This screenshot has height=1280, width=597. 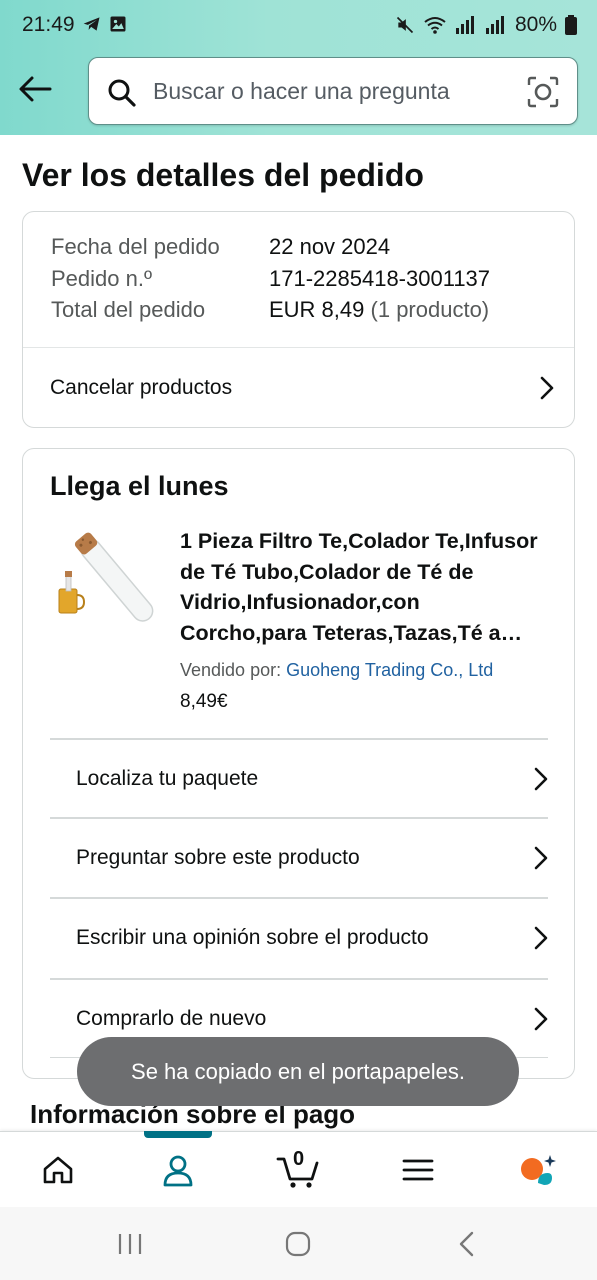 I want to click on order-date-label: Fecha del pedido, so click(x=135, y=246).